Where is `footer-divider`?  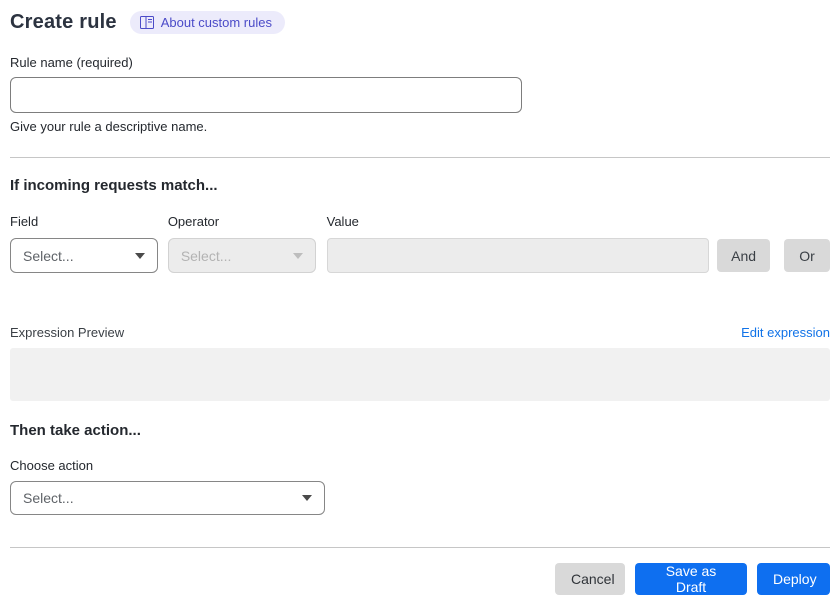
footer-divider is located at coordinates (420, 547).